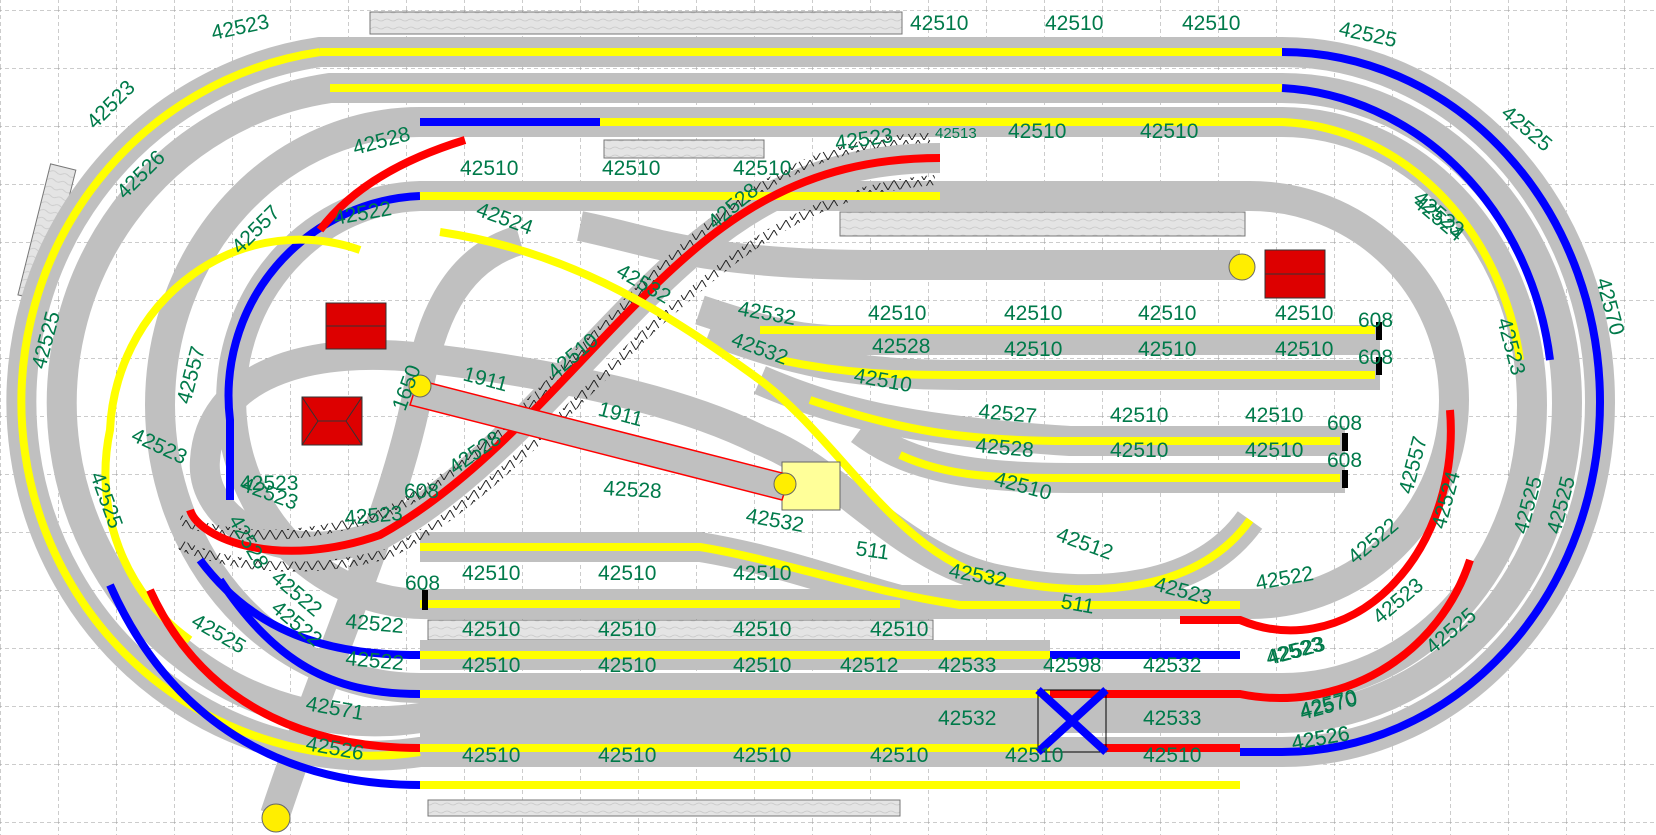  What do you see at coordinates (633, 490) in the screenshot?
I see `label-b-2: 42528` at bounding box center [633, 490].